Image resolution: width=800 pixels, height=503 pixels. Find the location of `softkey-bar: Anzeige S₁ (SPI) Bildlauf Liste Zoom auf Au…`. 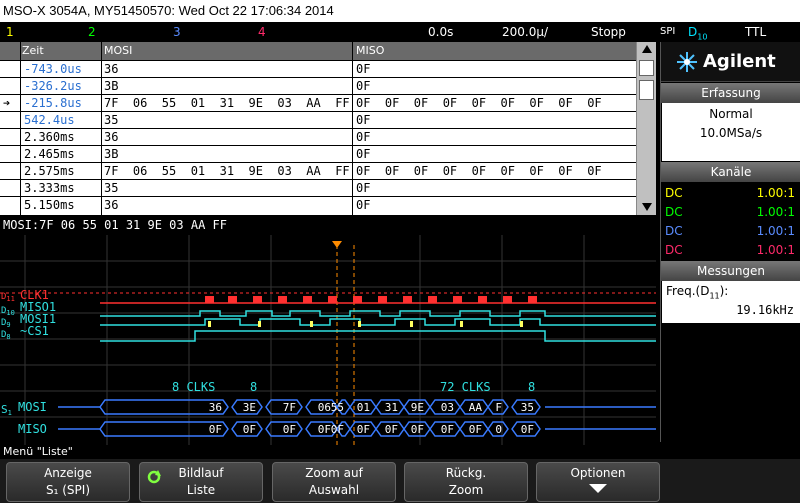

softkey-bar: Anzeige S₁ (SPI) Bildlauf Liste Zoom auf Au… is located at coordinates (400, 481).